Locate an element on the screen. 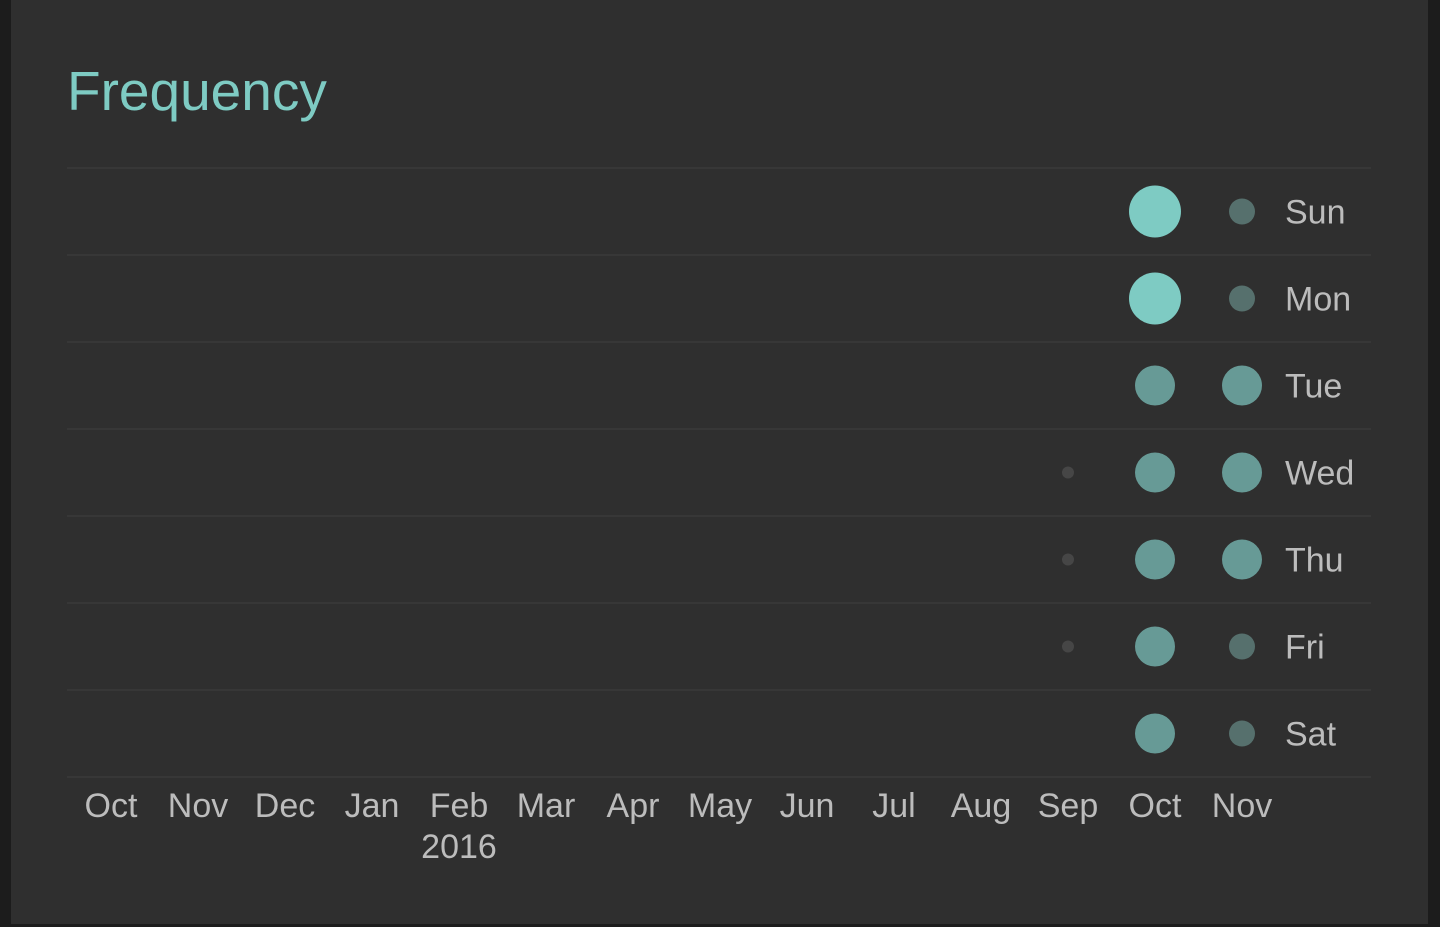 The height and width of the screenshot is (927, 1440). row-label-wed: Wed is located at coordinates (1319, 474).